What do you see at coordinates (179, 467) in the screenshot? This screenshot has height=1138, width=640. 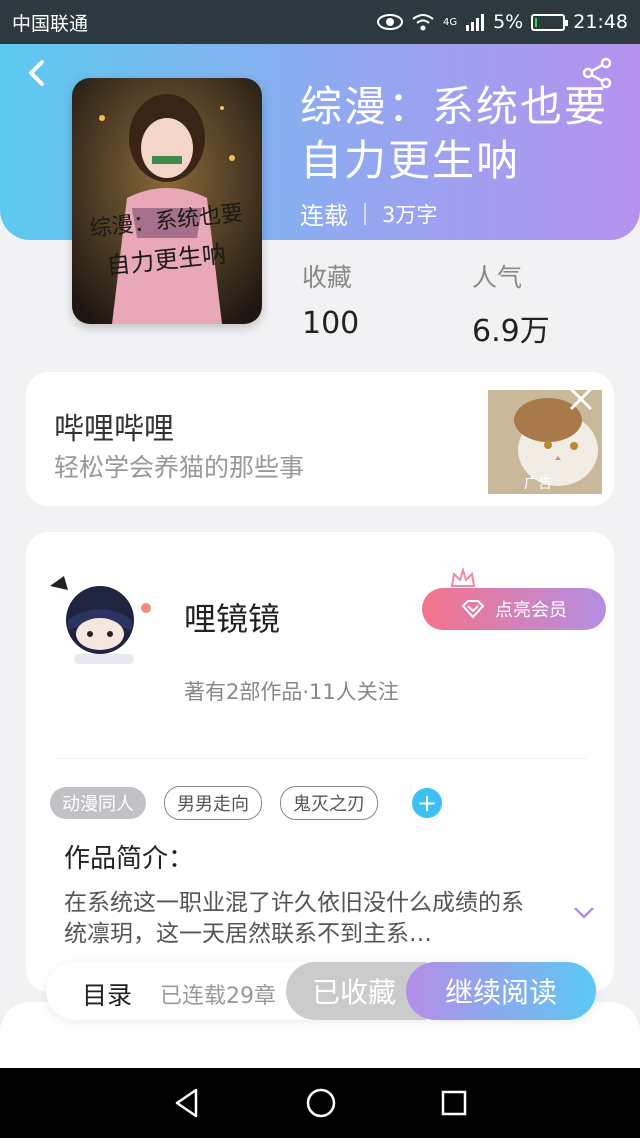 I see `ad-subtitle: 轻松学会养猫的那些事` at bounding box center [179, 467].